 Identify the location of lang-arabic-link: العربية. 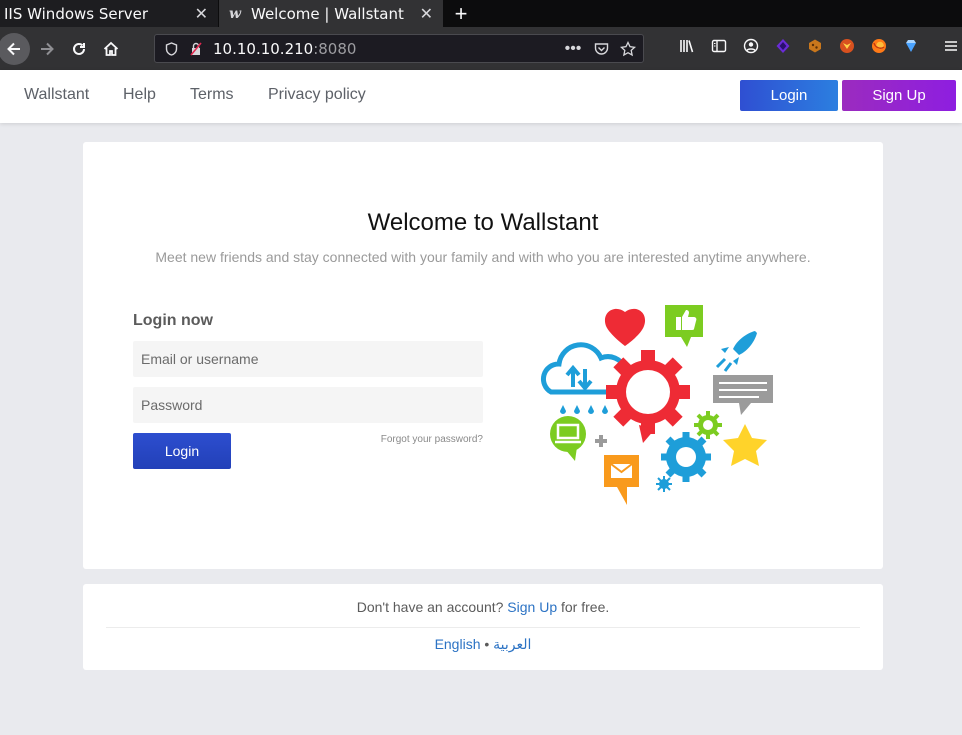
(512, 644).